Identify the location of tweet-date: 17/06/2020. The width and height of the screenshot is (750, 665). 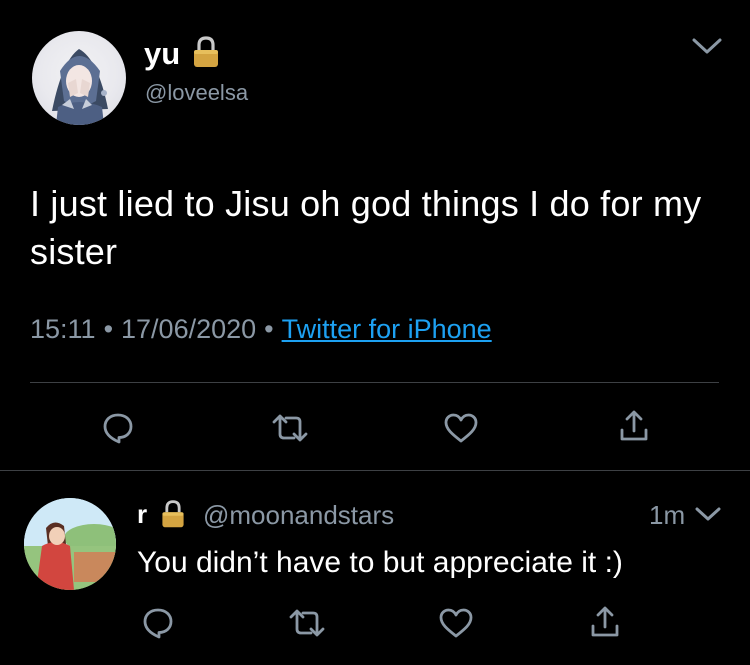
(189, 329).